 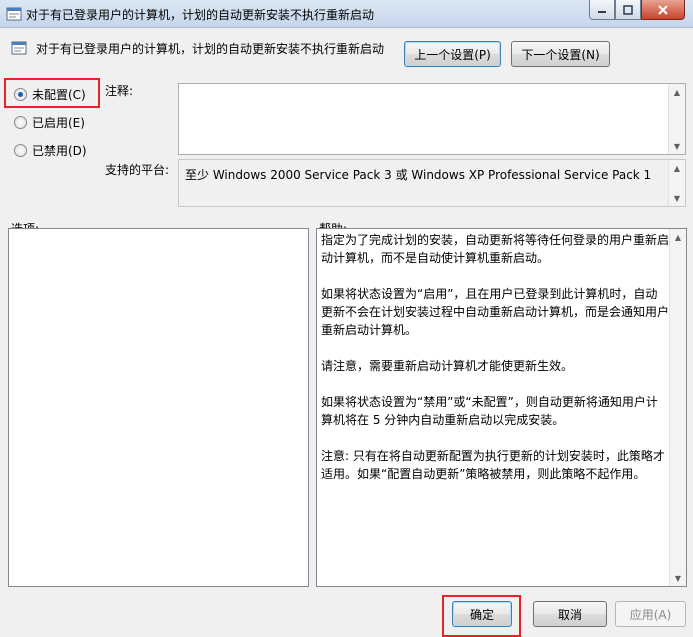 I want to click on minimize-icon, so click(x=602, y=11).